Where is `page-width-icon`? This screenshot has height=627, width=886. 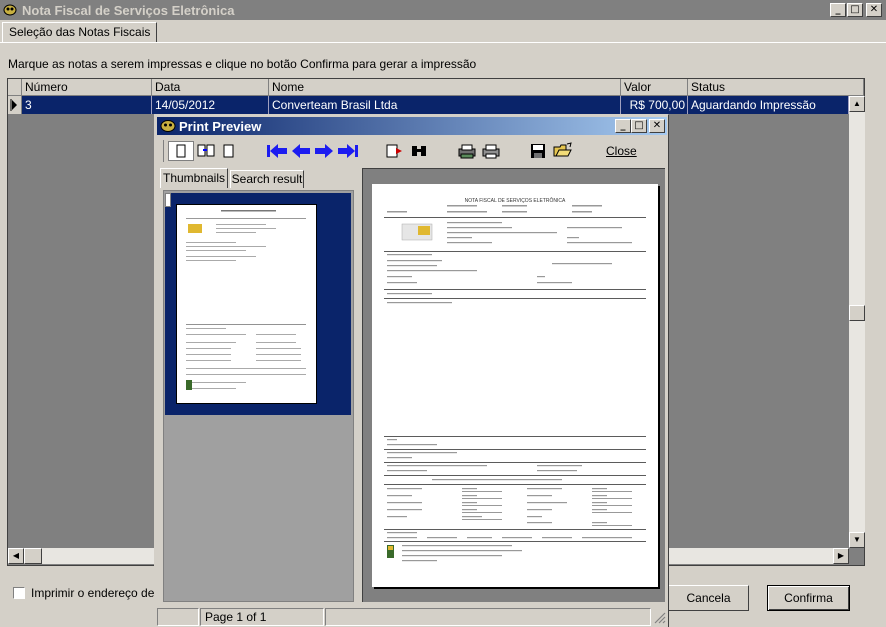 page-width-icon is located at coordinates (228, 151).